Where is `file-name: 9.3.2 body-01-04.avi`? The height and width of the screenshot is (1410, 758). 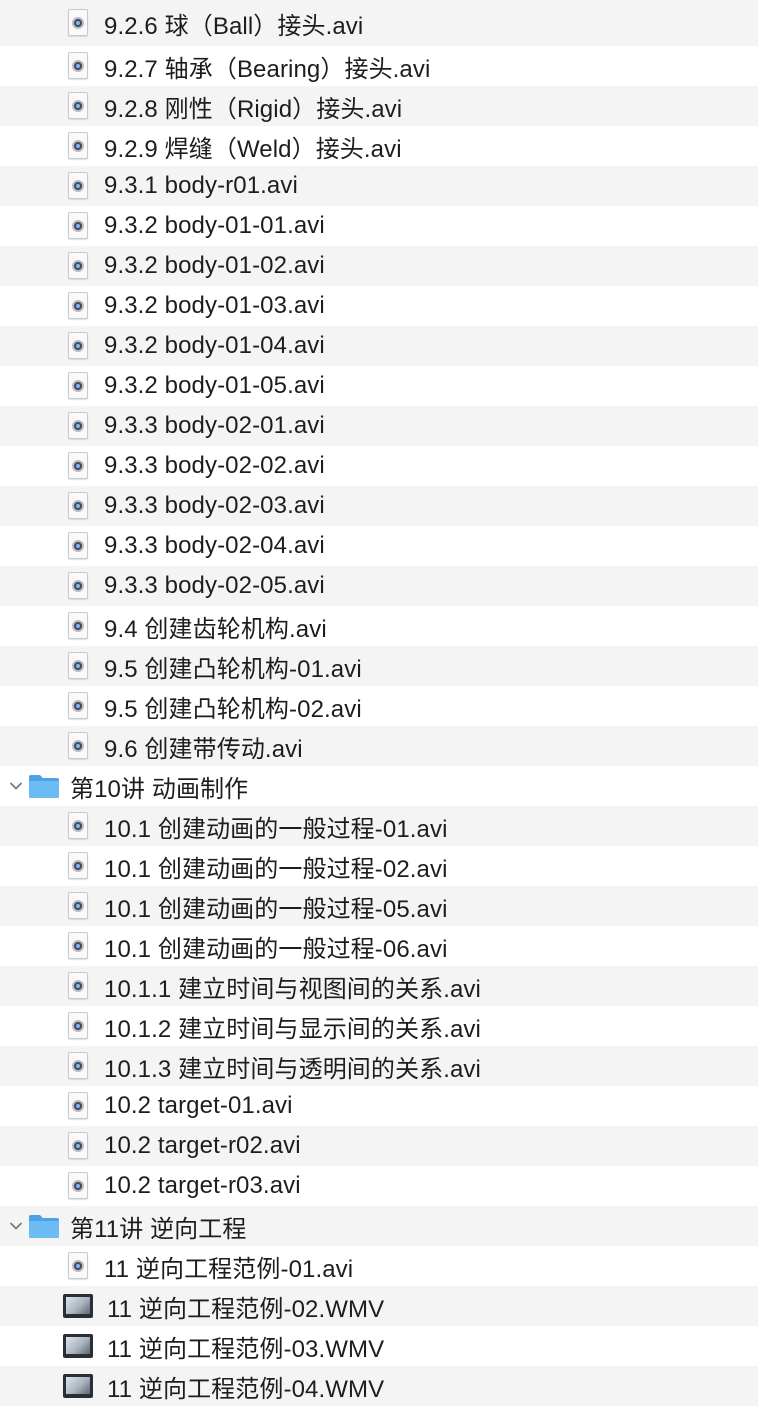 file-name: 9.3.2 body-01-04.avi is located at coordinates (214, 345).